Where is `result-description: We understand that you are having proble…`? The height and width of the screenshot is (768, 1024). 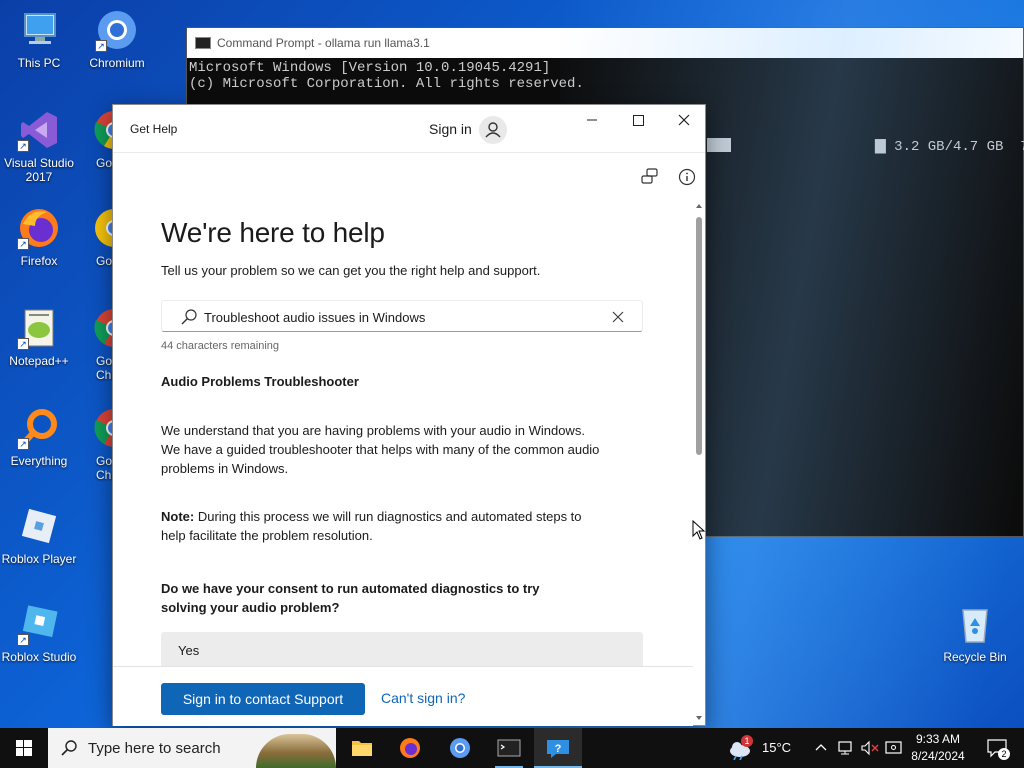 result-description: We understand that you are having proble… is located at coordinates (380, 449).